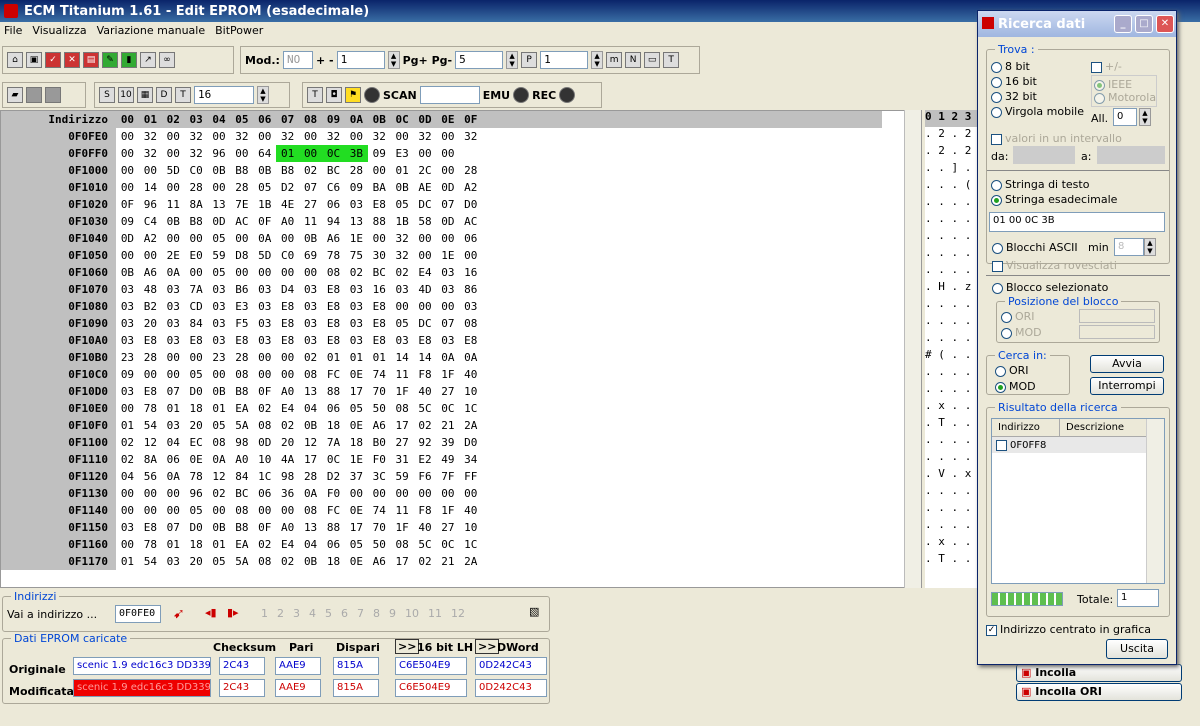 This screenshot has height=726, width=1200. What do you see at coordinates (150, 561) in the screenshot?
I see `hex-byte: 54` at bounding box center [150, 561].